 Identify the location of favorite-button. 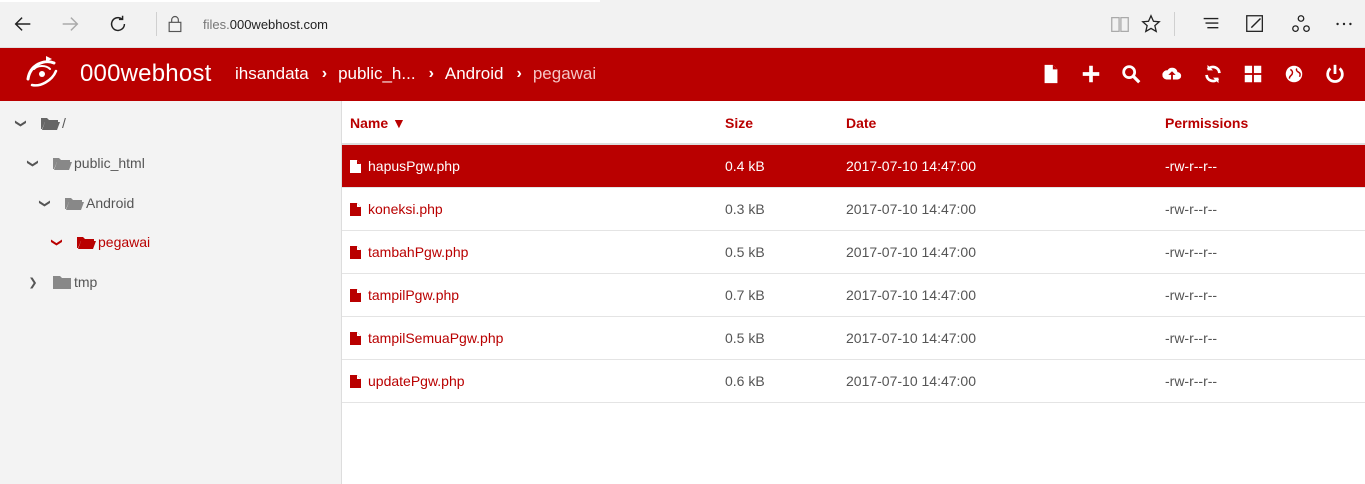
(1151, 24).